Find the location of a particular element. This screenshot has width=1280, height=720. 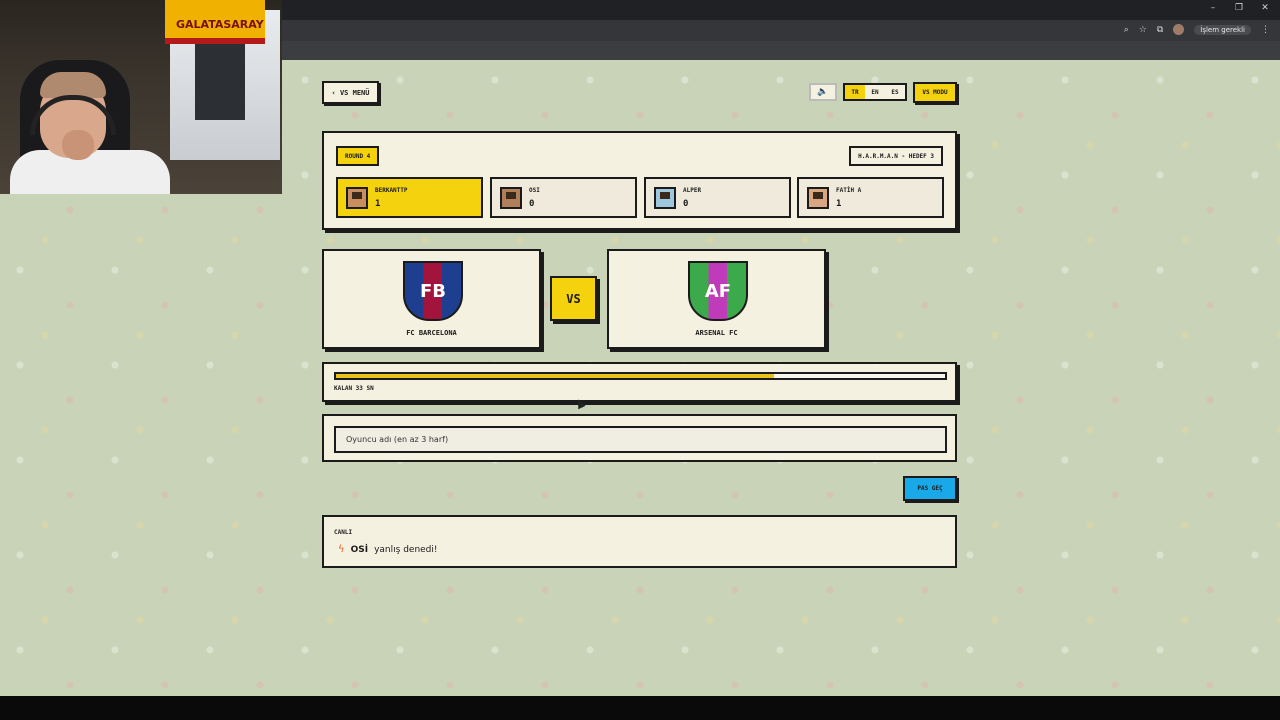

live-feed: CANLI ϟ OSİ yanlış denedi! is located at coordinates (639, 541).